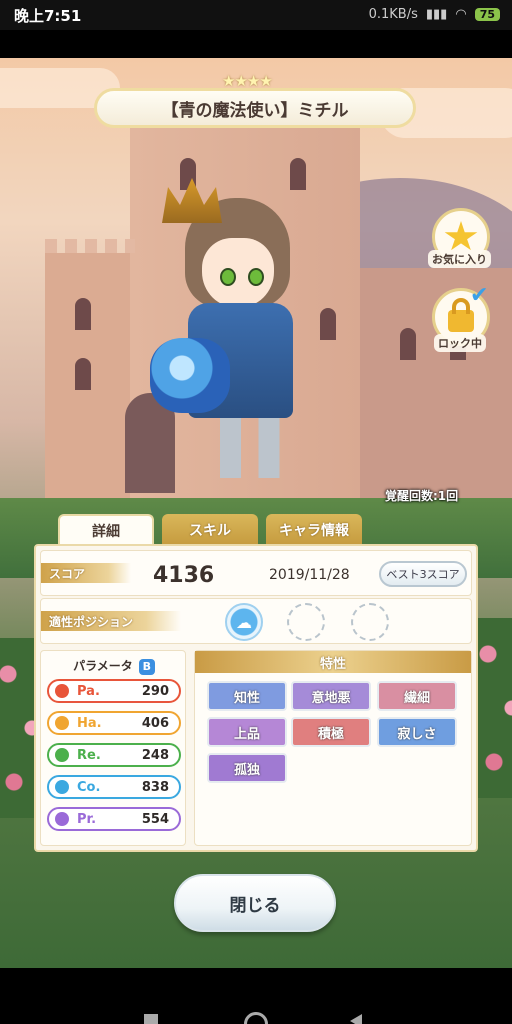 The image size is (512, 1024). What do you see at coordinates (155, 723) in the screenshot?
I see `param-value: 406` at bounding box center [155, 723].